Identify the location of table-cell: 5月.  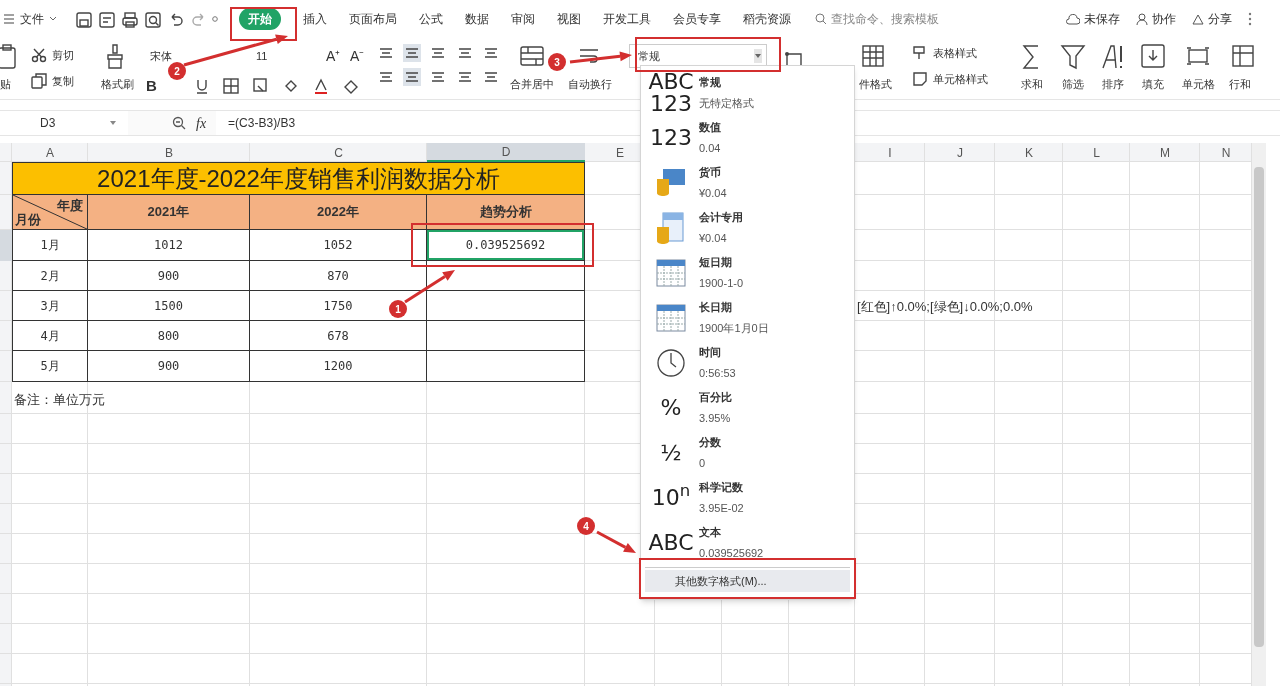
(50, 366).